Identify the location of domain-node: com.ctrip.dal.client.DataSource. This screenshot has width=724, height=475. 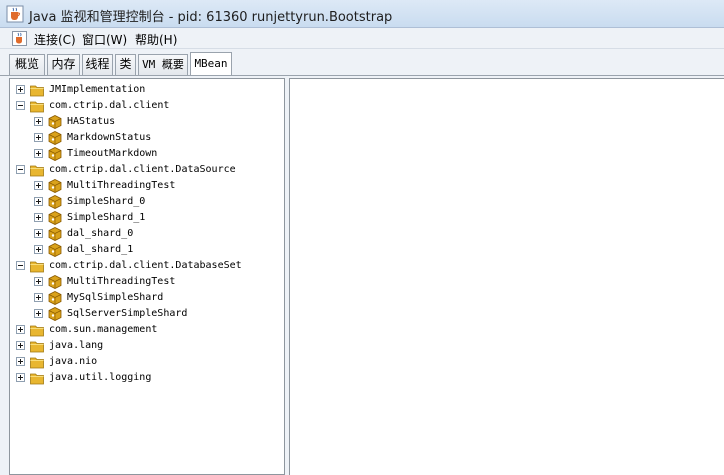
(147, 170).